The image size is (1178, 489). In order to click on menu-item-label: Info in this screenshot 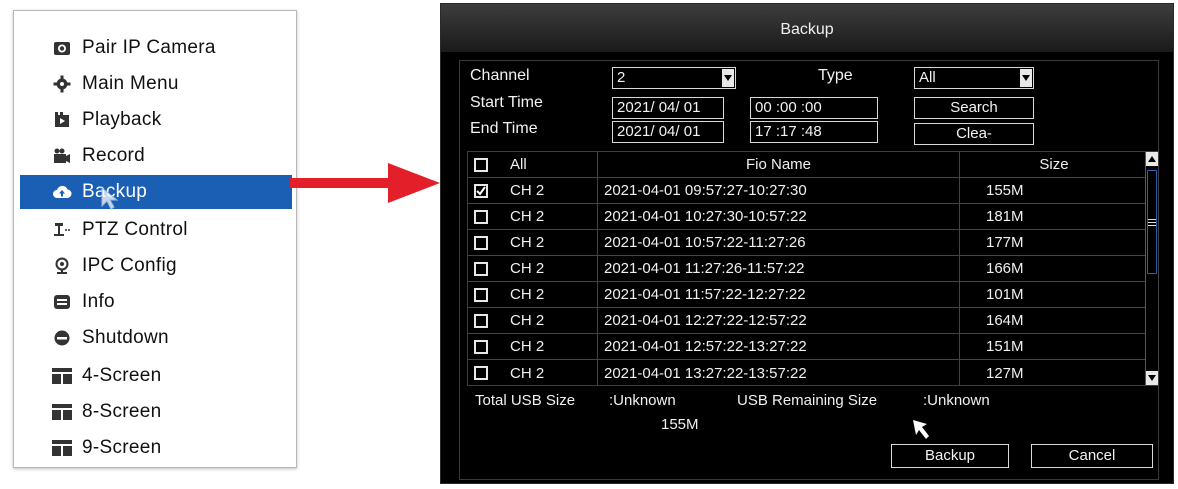, I will do `click(98, 301)`.